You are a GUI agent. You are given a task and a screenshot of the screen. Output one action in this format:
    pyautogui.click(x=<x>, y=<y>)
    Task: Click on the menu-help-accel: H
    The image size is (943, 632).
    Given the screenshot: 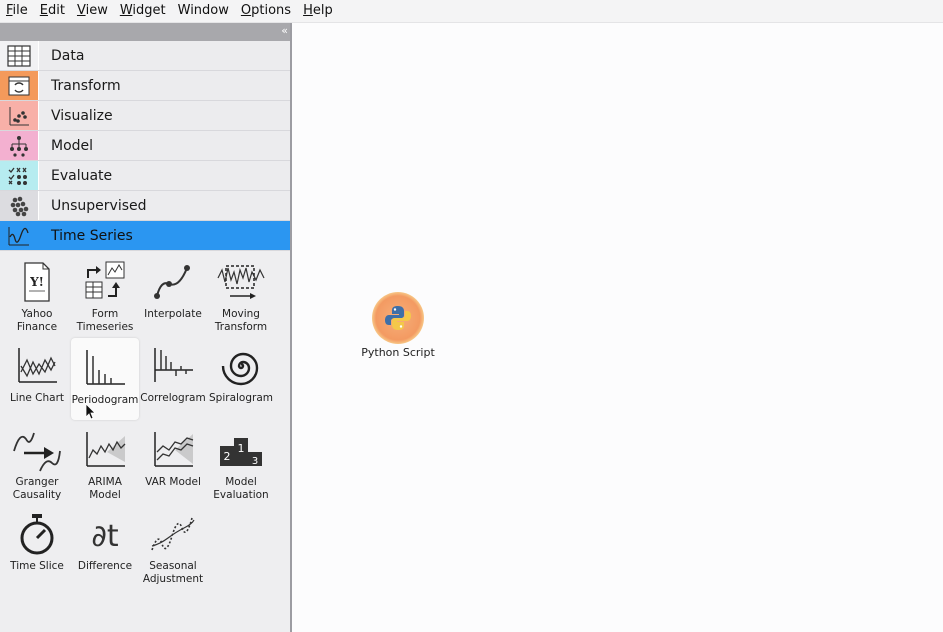 What is the action you would take?
    pyautogui.click(x=308, y=10)
    